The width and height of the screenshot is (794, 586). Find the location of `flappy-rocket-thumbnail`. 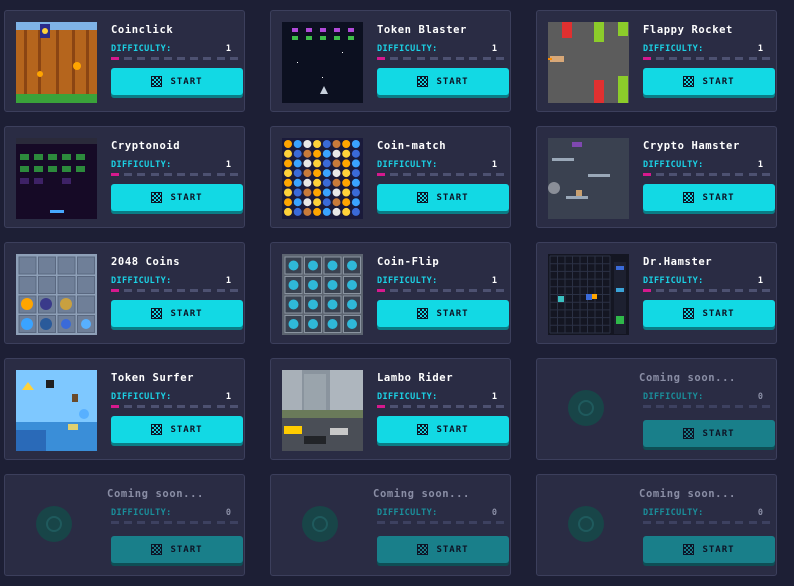

flappy-rocket-thumbnail is located at coordinates (588, 62).